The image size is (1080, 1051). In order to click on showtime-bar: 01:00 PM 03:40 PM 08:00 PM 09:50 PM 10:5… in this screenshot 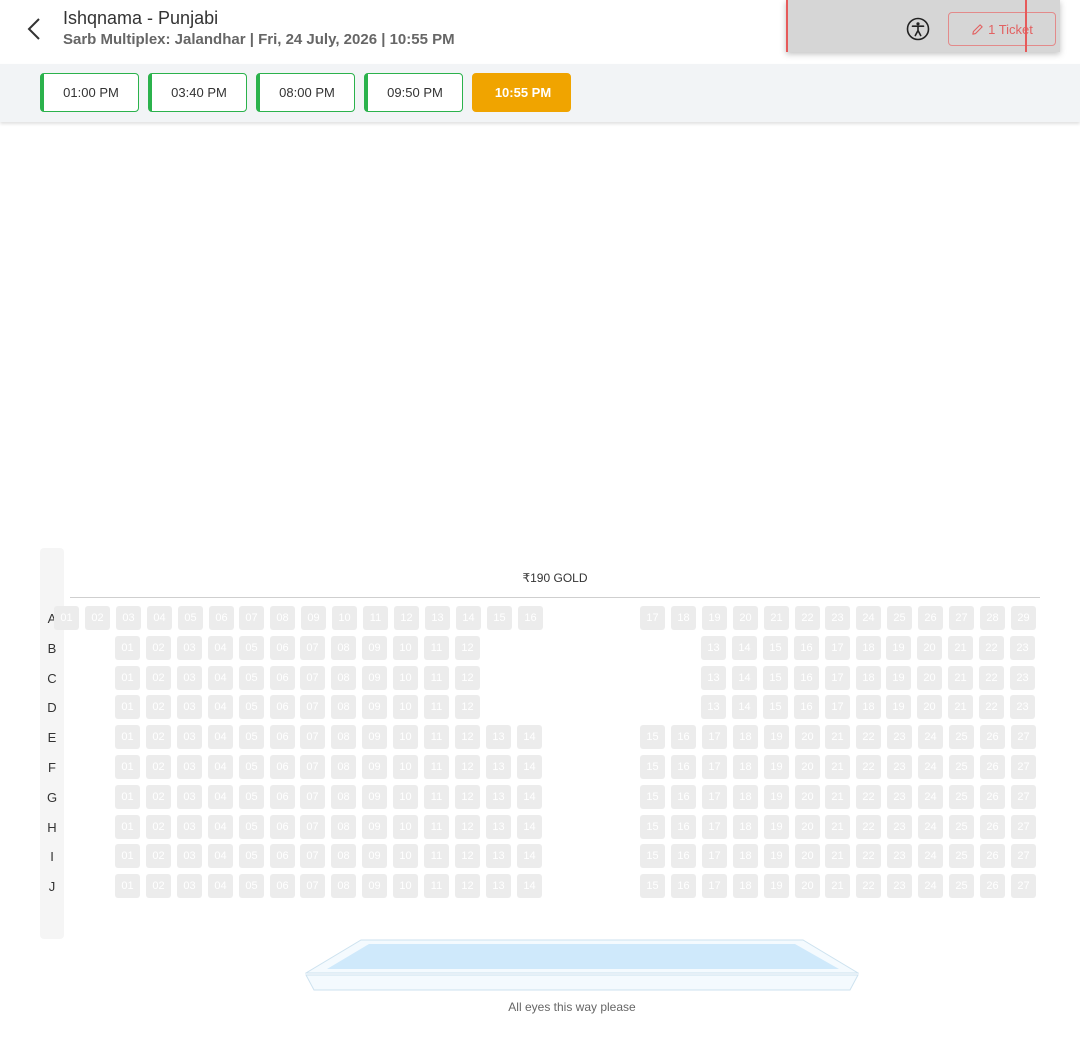, I will do `click(540, 93)`.